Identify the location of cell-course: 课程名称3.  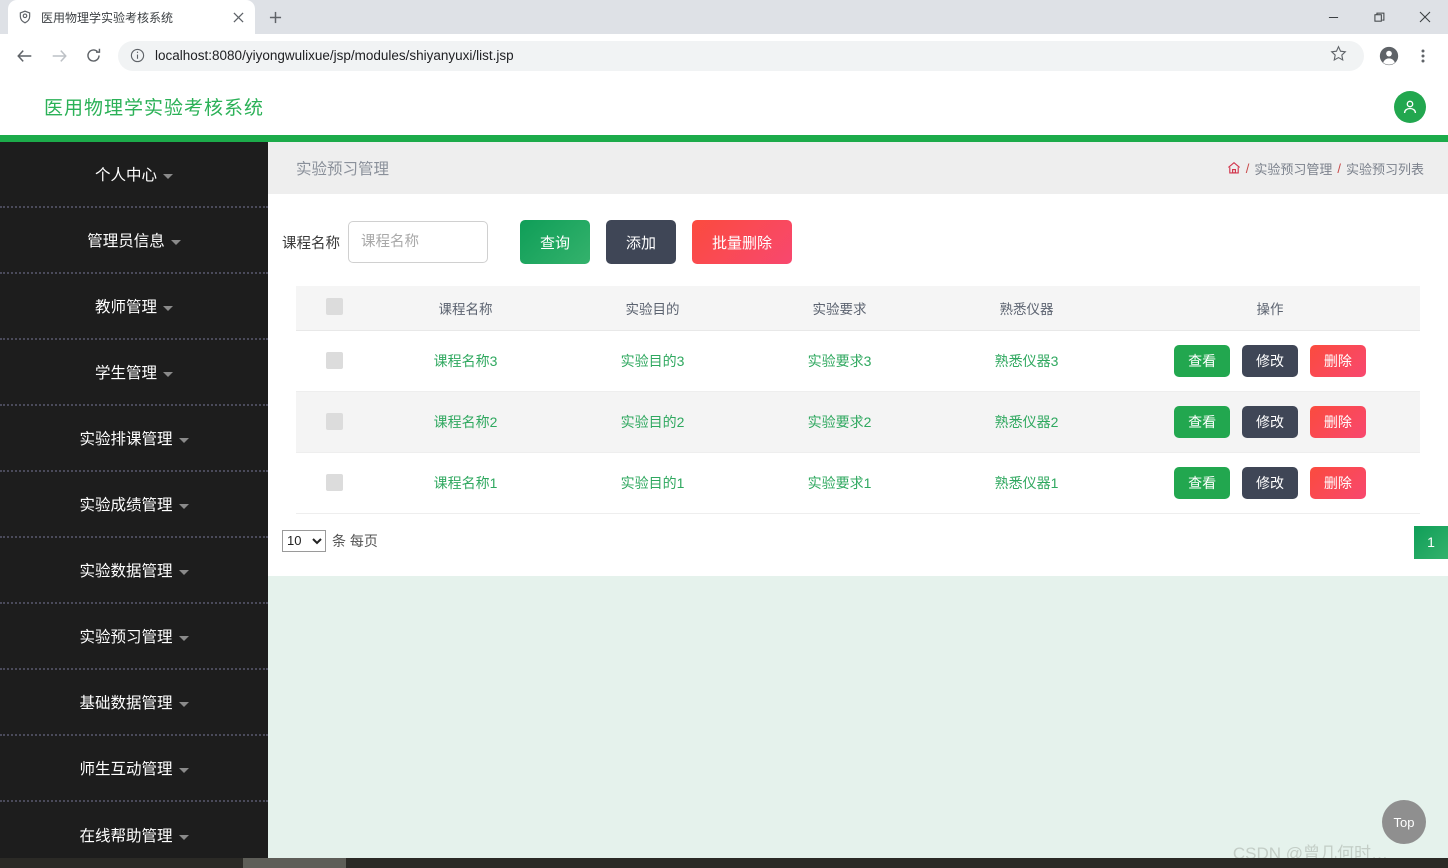
(465, 361).